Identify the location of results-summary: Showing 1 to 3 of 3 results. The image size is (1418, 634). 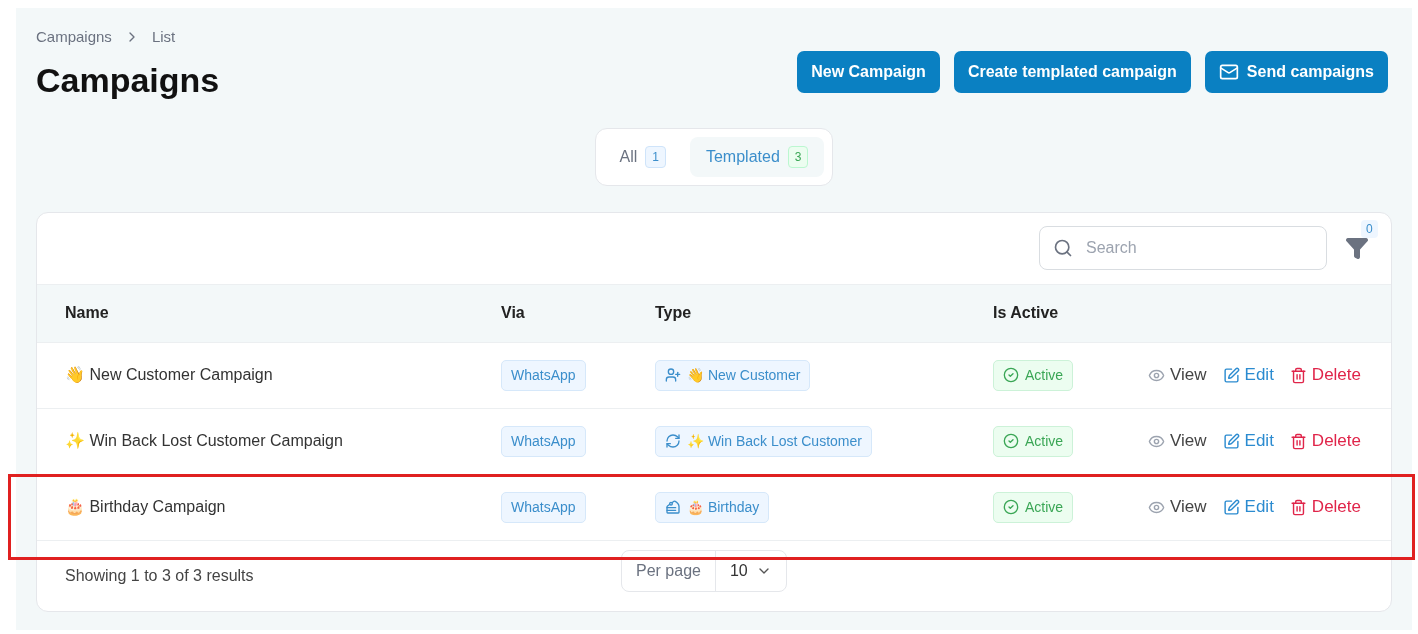
(160, 575).